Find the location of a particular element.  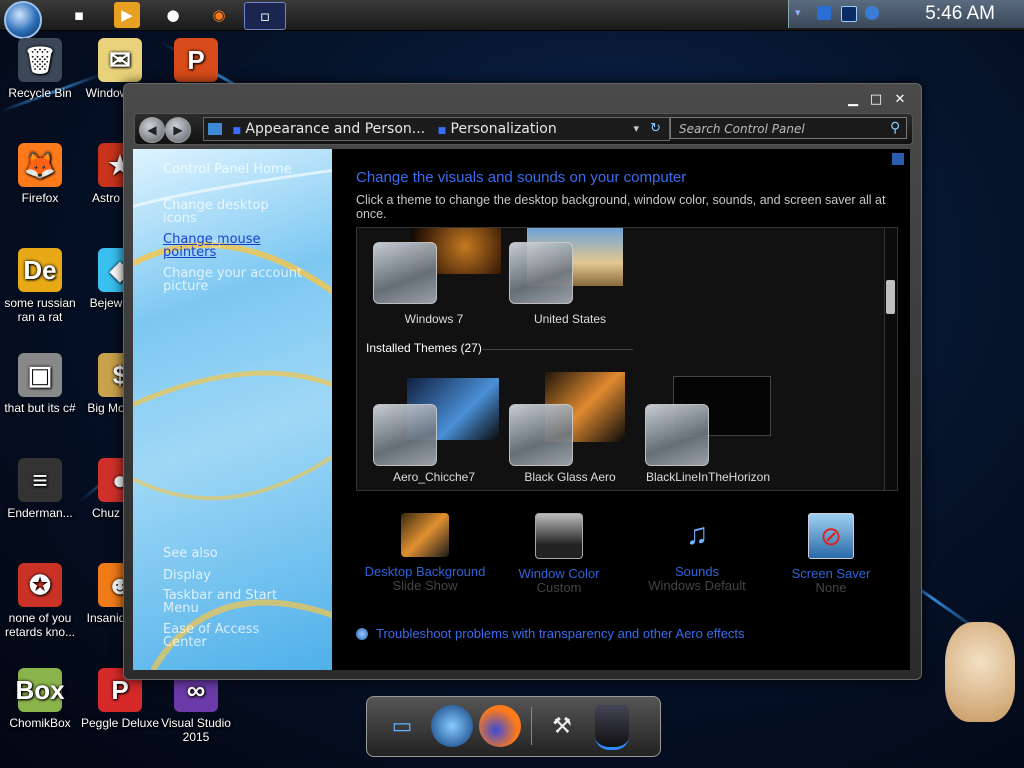

gallery-scrollbar is located at coordinates (890, 359).